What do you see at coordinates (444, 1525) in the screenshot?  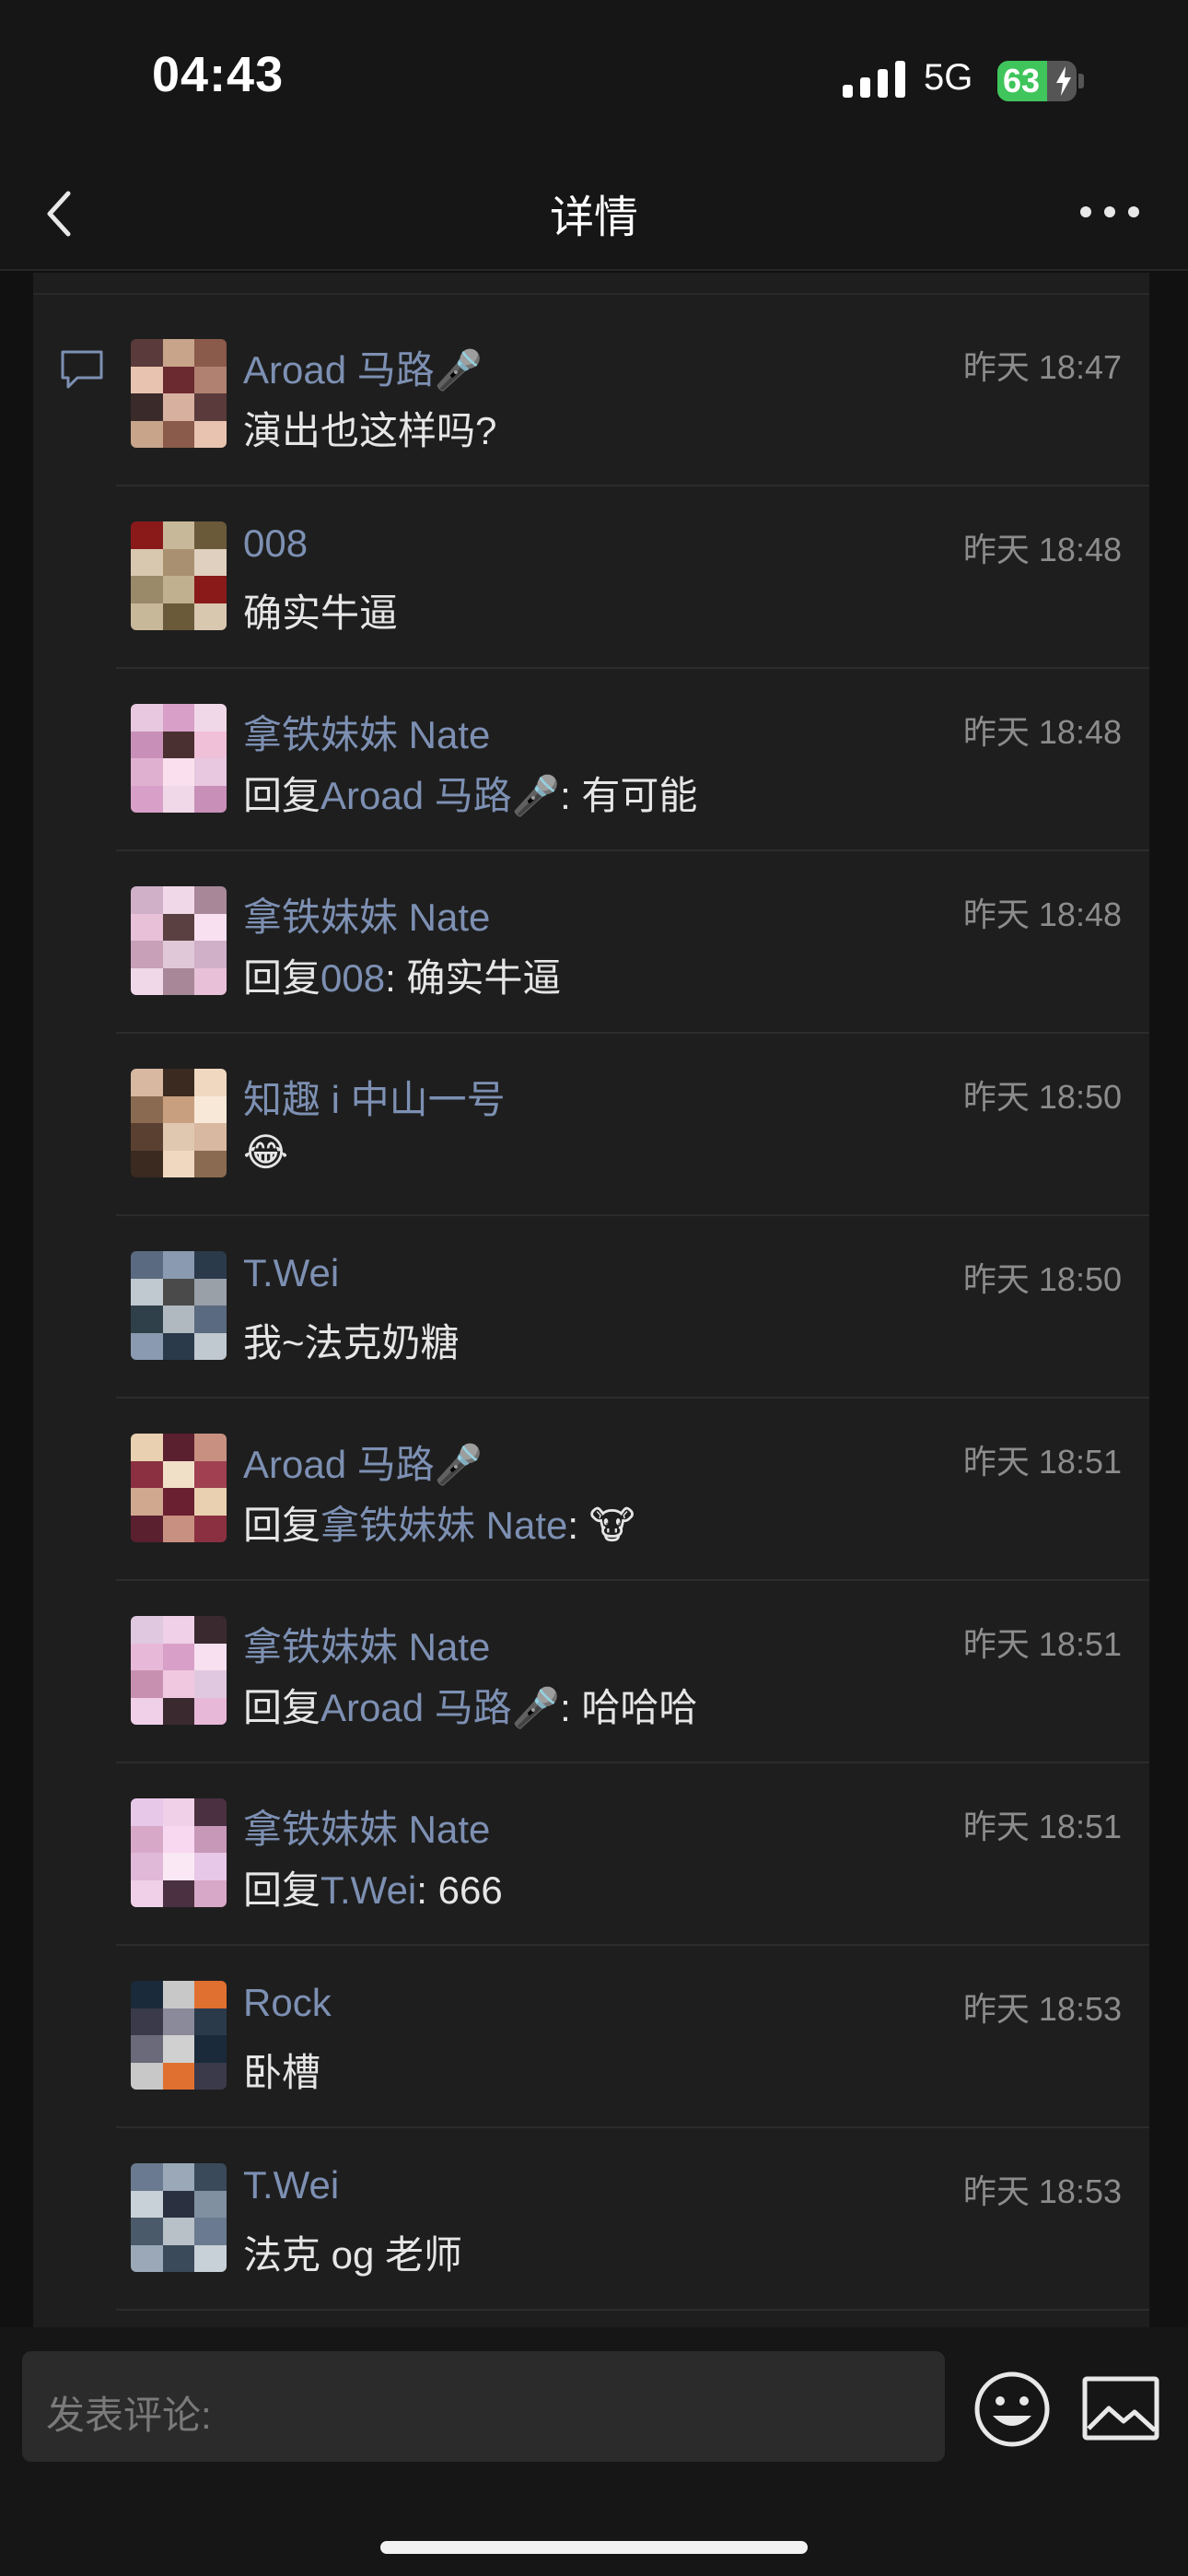 I see `reply-target: 拿铁妹妹 Nate` at bounding box center [444, 1525].